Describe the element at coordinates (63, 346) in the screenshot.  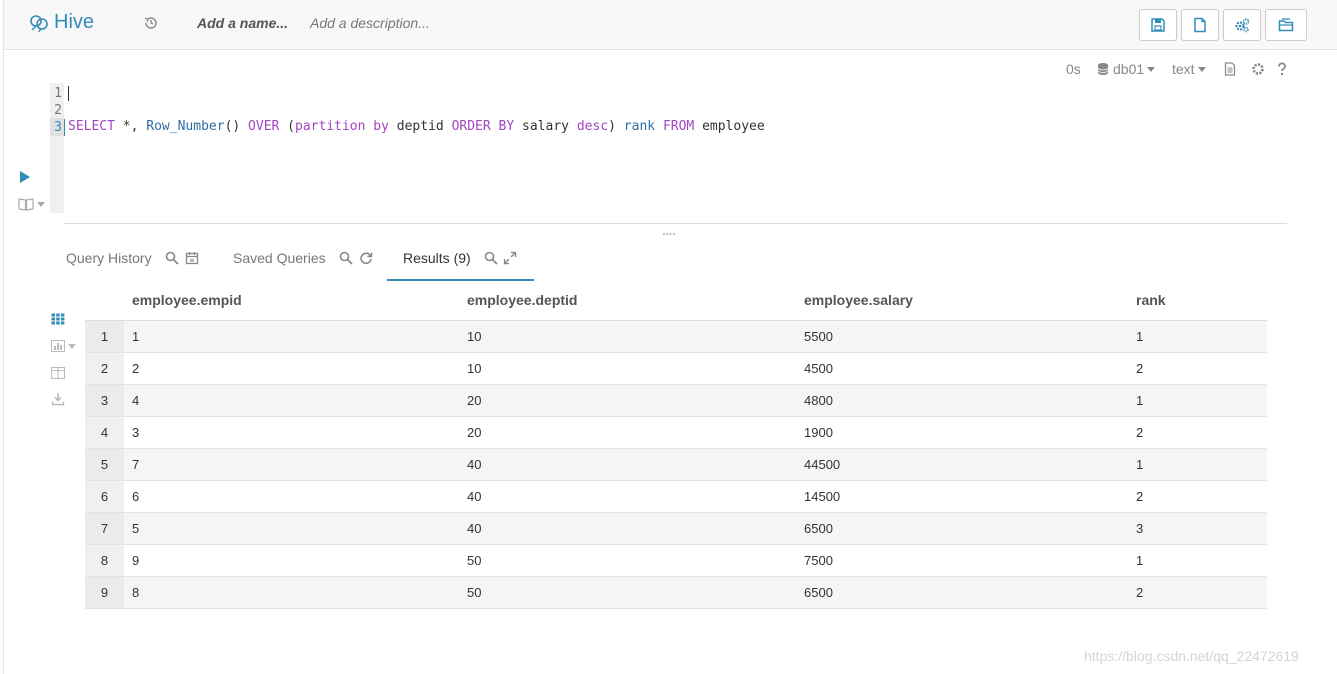
I see `chart-view-menu` at that location.